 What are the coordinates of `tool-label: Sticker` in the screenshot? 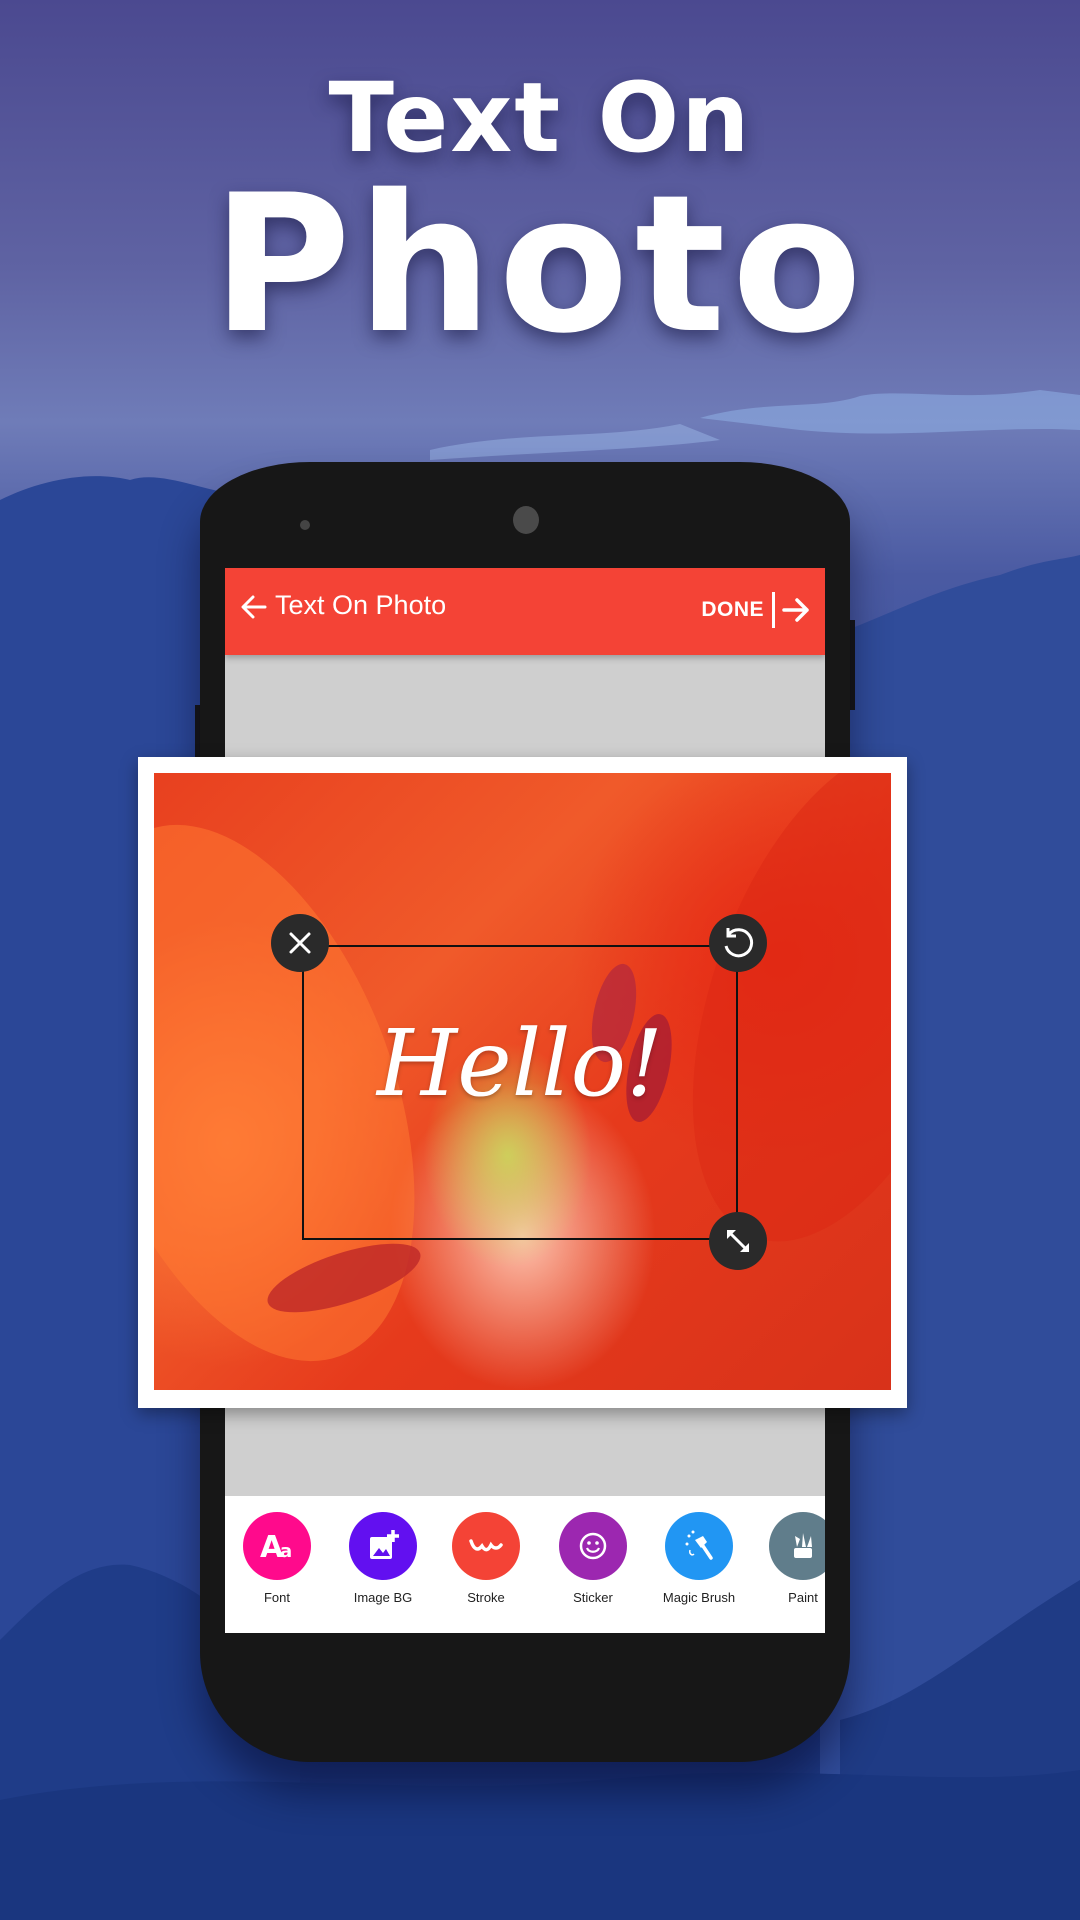 It's located at (593, 1597).